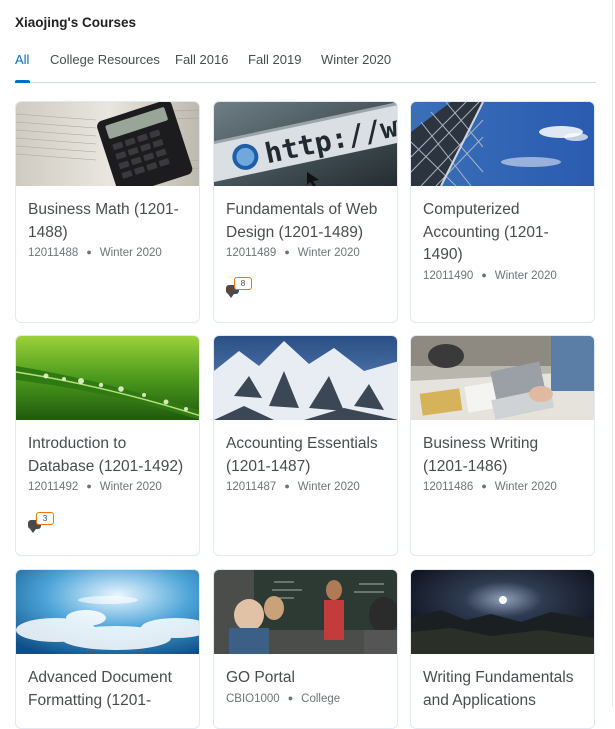  I want to click on course-code: 12011490, so click(448, 275).